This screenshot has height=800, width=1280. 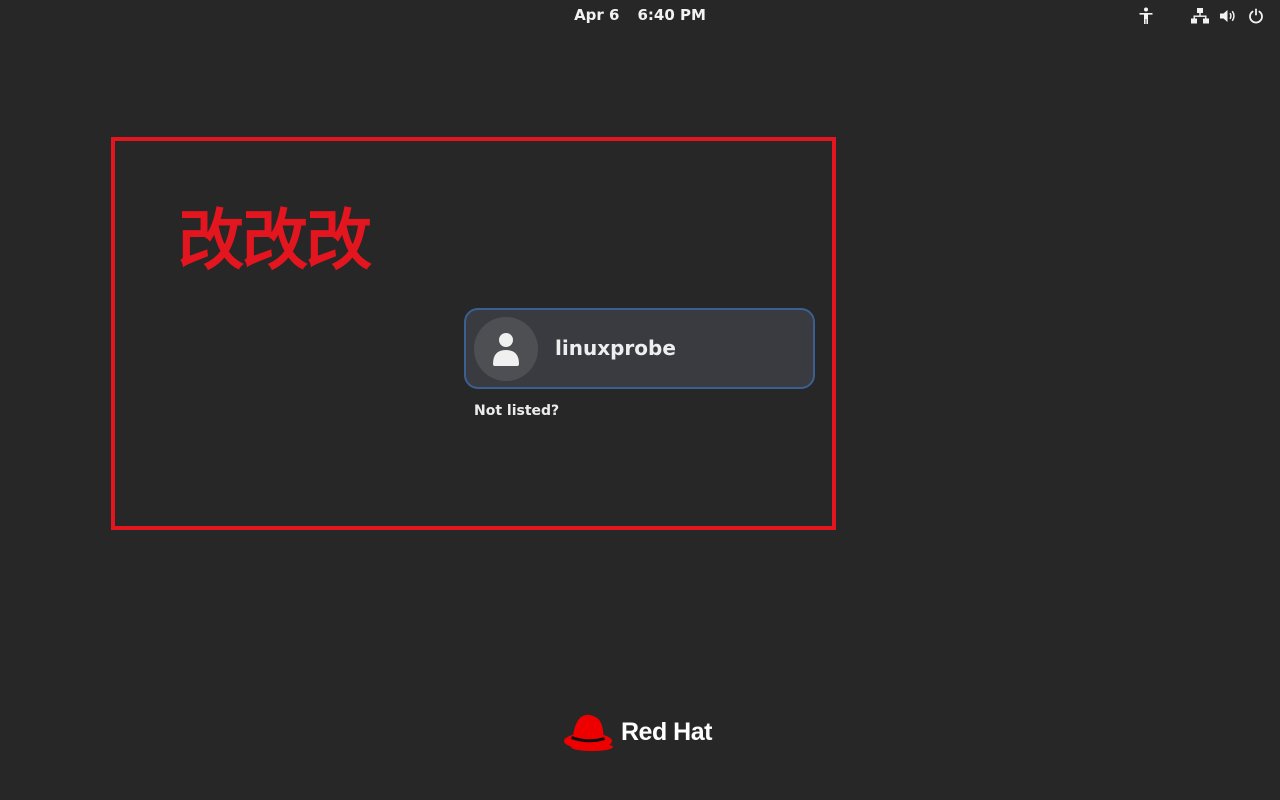 I want to click on clock-time: 6:40 PM, so click(x=671, y=15).